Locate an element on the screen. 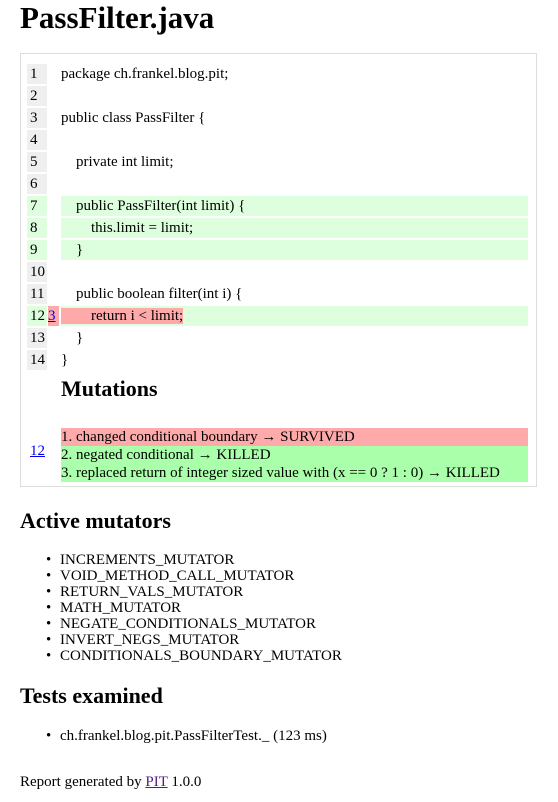  source-line: 8 this.limit = limit; is located at coordinates (277, 228).